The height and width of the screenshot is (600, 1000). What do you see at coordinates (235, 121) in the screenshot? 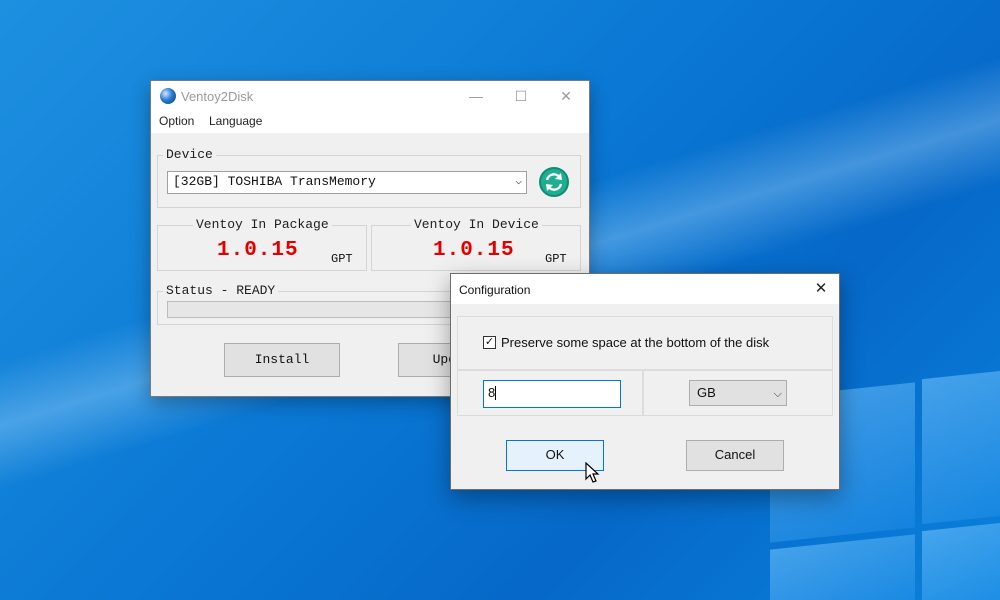
I see `menu-language: Language` at bounding box center [235, 121].